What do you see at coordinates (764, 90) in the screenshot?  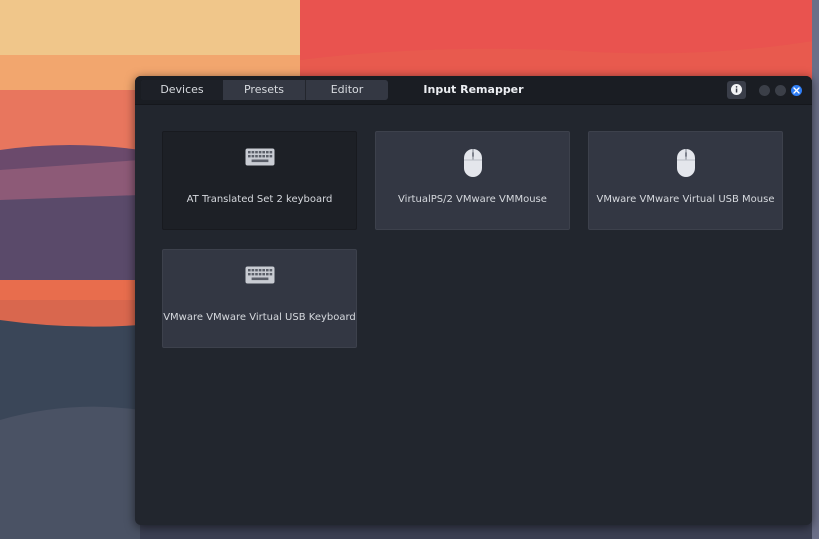 I see `minimize-button` at bounding box center [764, 90].